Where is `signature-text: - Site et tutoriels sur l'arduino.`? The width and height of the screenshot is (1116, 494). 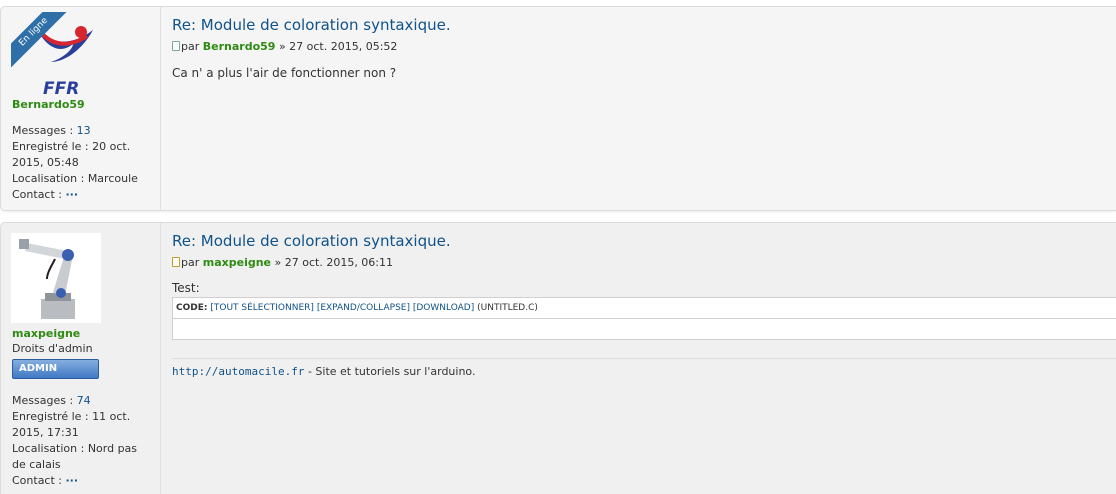 signature-text: - Site et tutoriels sur l'arduino. is located at coordinates (390, 371).